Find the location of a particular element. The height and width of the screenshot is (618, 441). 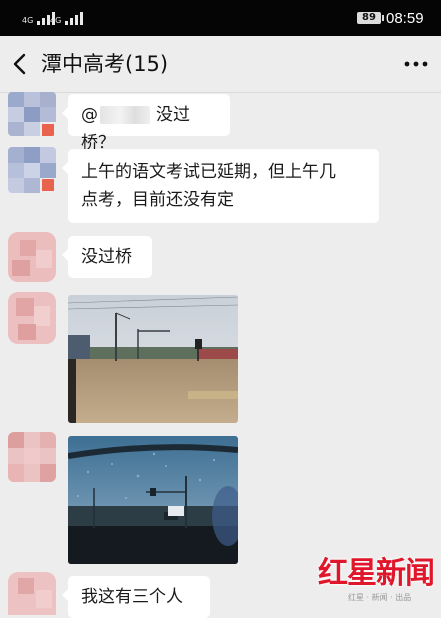

message-text: 我这有三个人 is located at coordinates (132, 597).